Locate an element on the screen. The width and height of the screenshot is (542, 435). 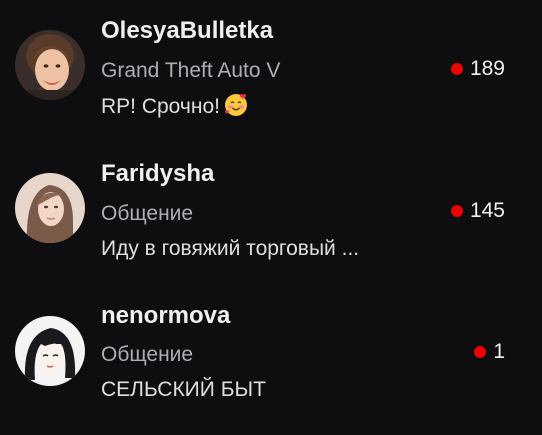
viewer-count-value: 189 is located at coordinates (487, 68).